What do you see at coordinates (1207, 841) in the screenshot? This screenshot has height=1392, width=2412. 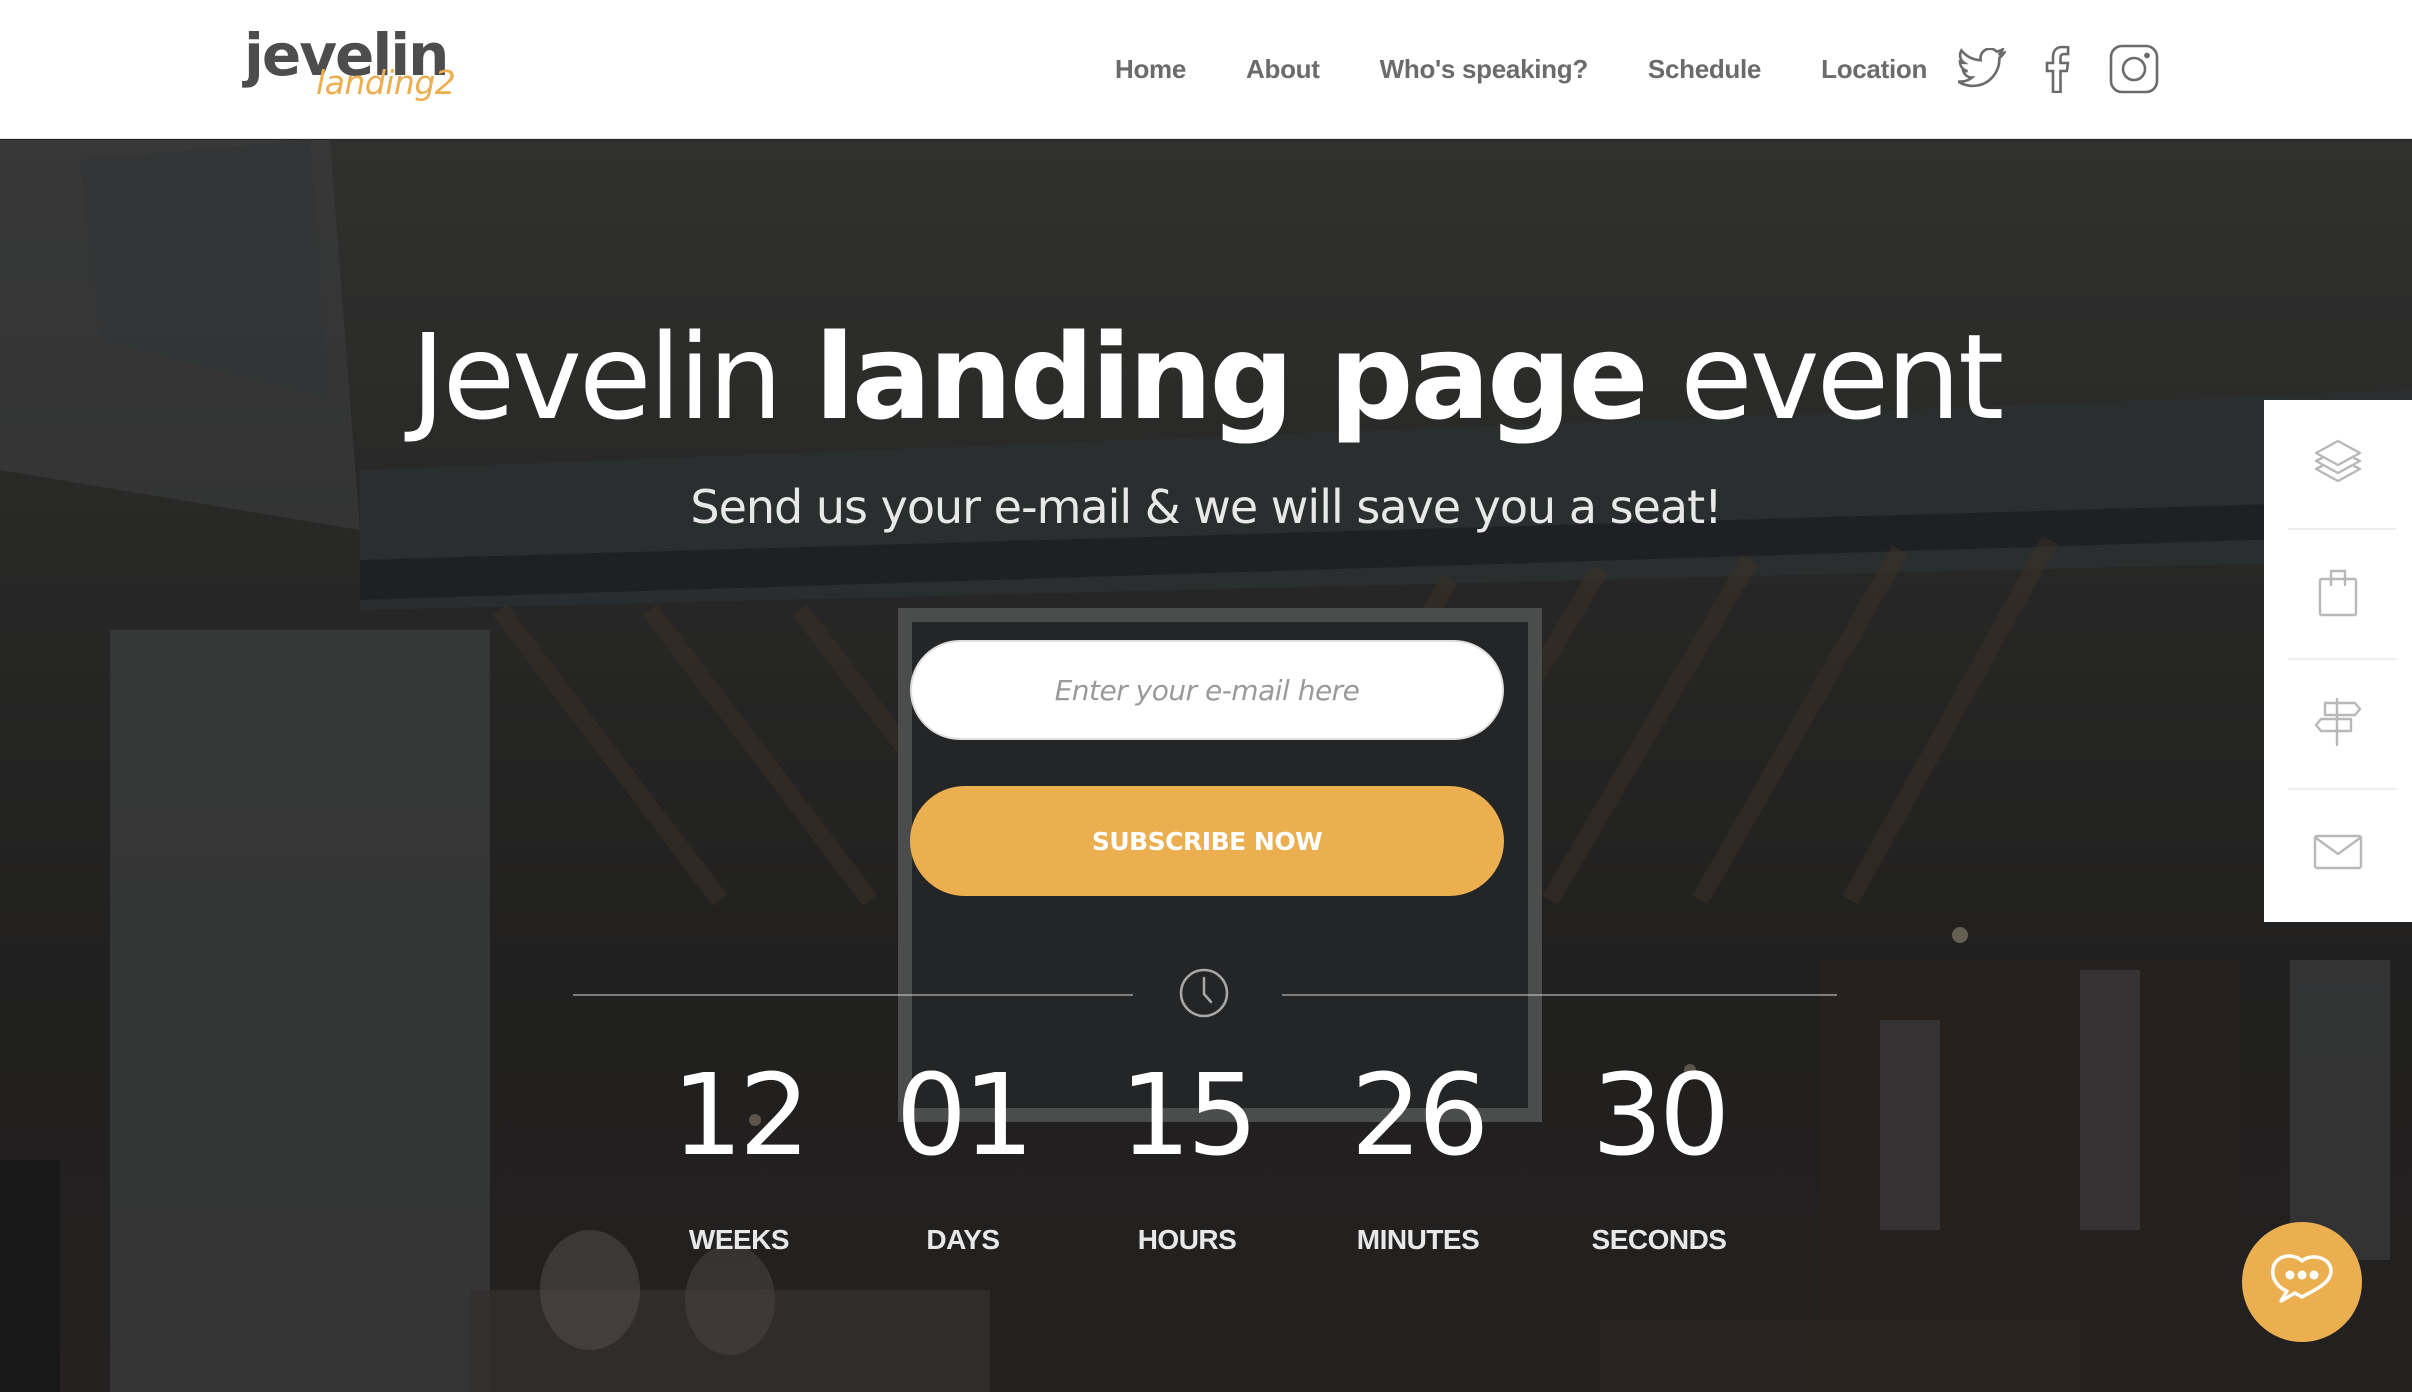 I see `subscribe-button: SUBSCRIBE NOW` at bounding box center [1207, 841].